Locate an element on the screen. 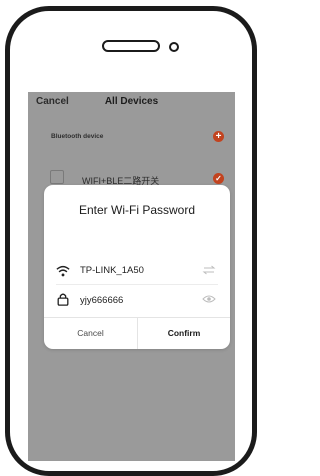 This screenshot has height=476, width=320. eye-icon is located at coordinates (209, 299).